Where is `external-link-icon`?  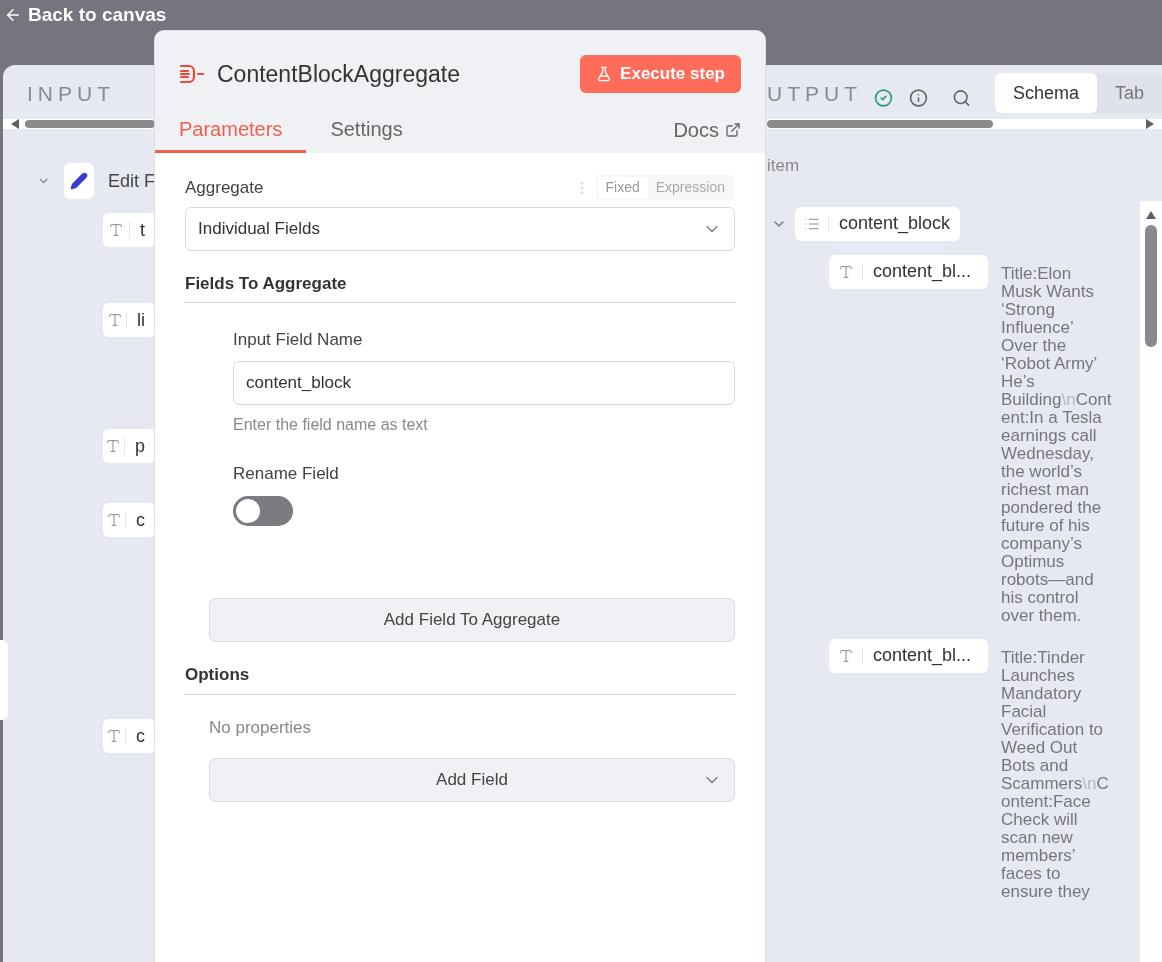
external-link-icon is located at coordinates (733, 130).